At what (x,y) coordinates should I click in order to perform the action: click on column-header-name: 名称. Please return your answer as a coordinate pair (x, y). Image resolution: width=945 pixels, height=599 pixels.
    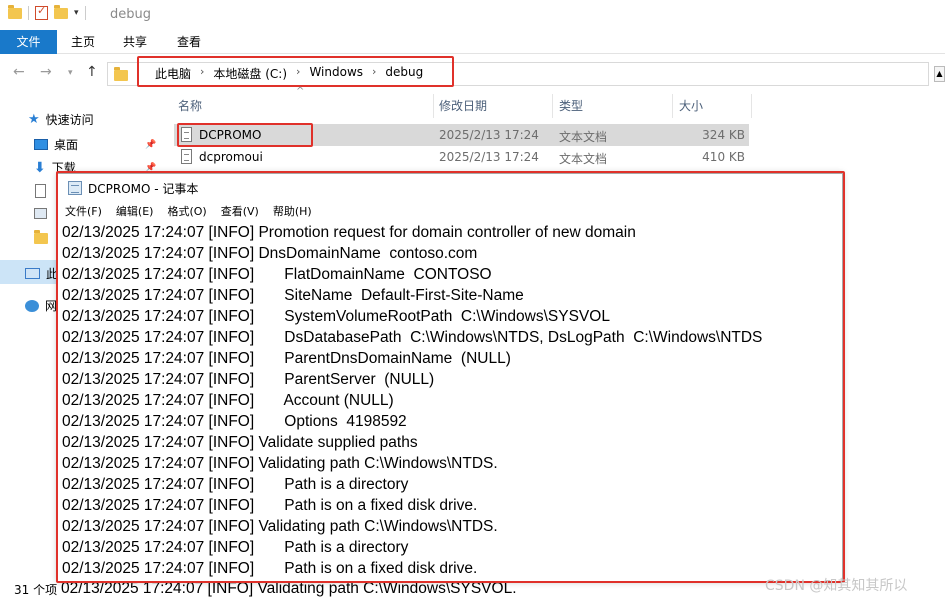
    Looking at the image, I should click on (190, 106).